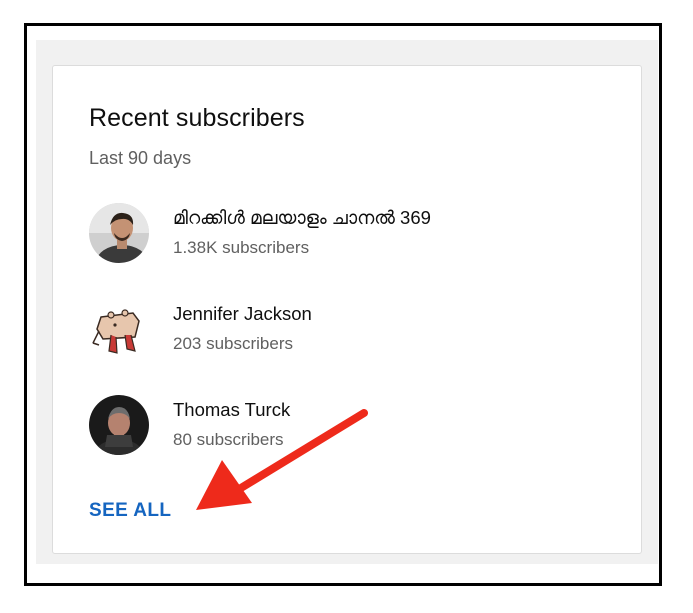  What do you see at coordinates (302, 218) in the screenshot?
I see `subscriber-name: മിറക്കിൾ മലയാളം ചാനൽ 369` at bounding box center [302, 218].